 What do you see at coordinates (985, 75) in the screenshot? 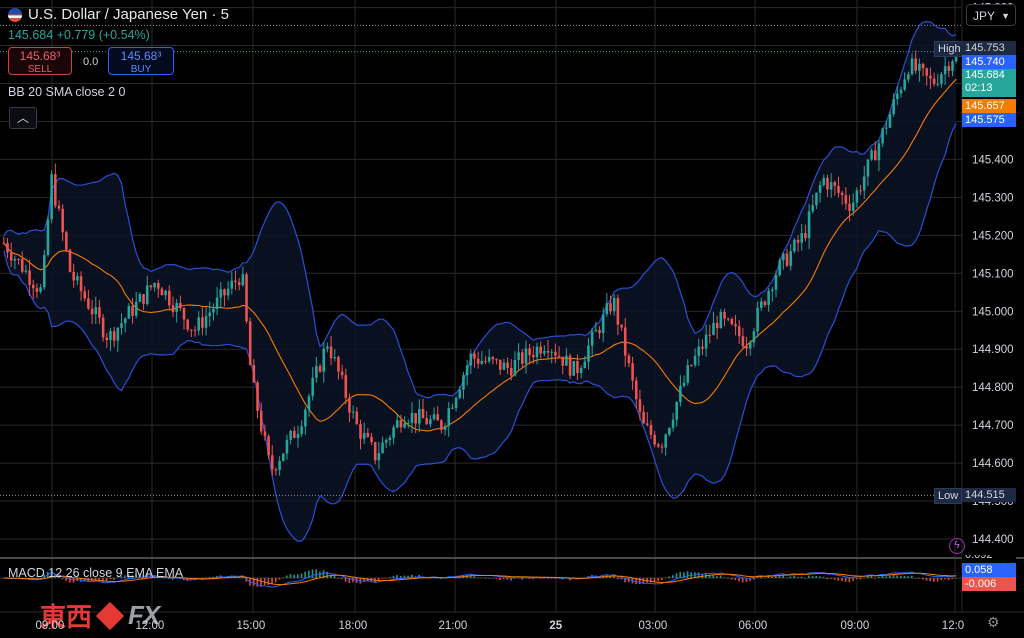
I see `last-price-value: 145.684` at bounding box center [985, 75].